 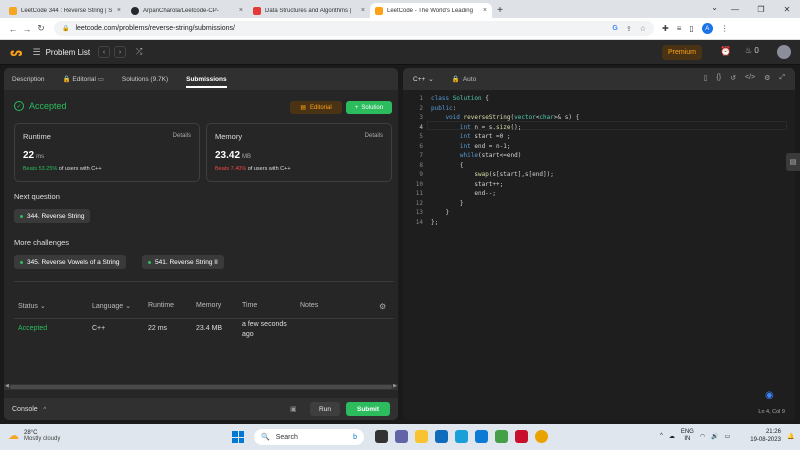 What do you see at coordinates (70, 262) in the screenshot?
I see `challenge-chip: 345. Reverse Vowels of a String` at bounding box center [70, 262].